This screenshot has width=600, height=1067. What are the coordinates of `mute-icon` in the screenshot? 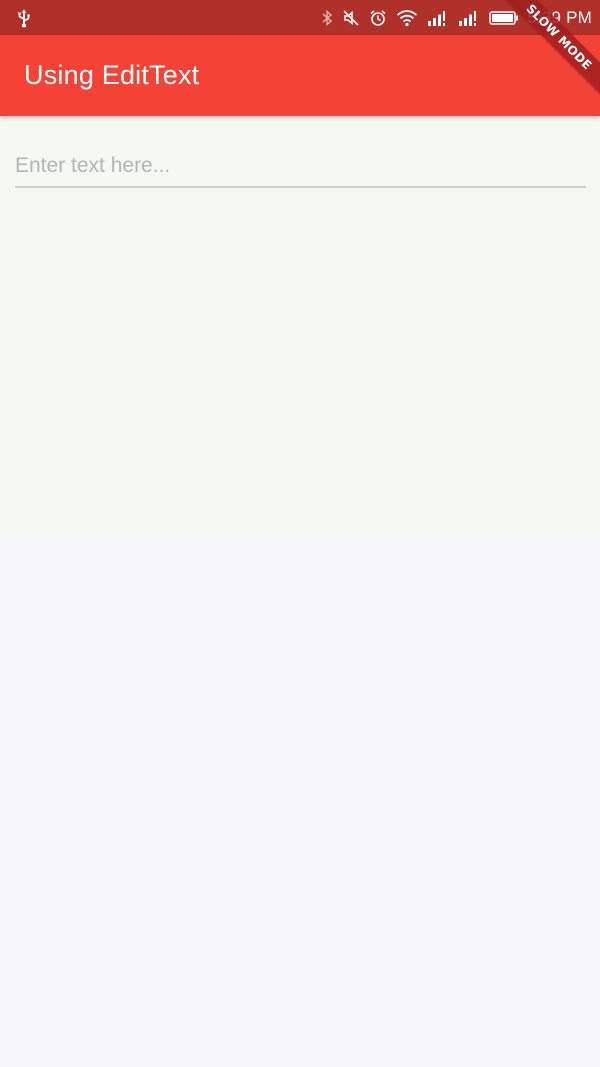 It's located at (351, 18).